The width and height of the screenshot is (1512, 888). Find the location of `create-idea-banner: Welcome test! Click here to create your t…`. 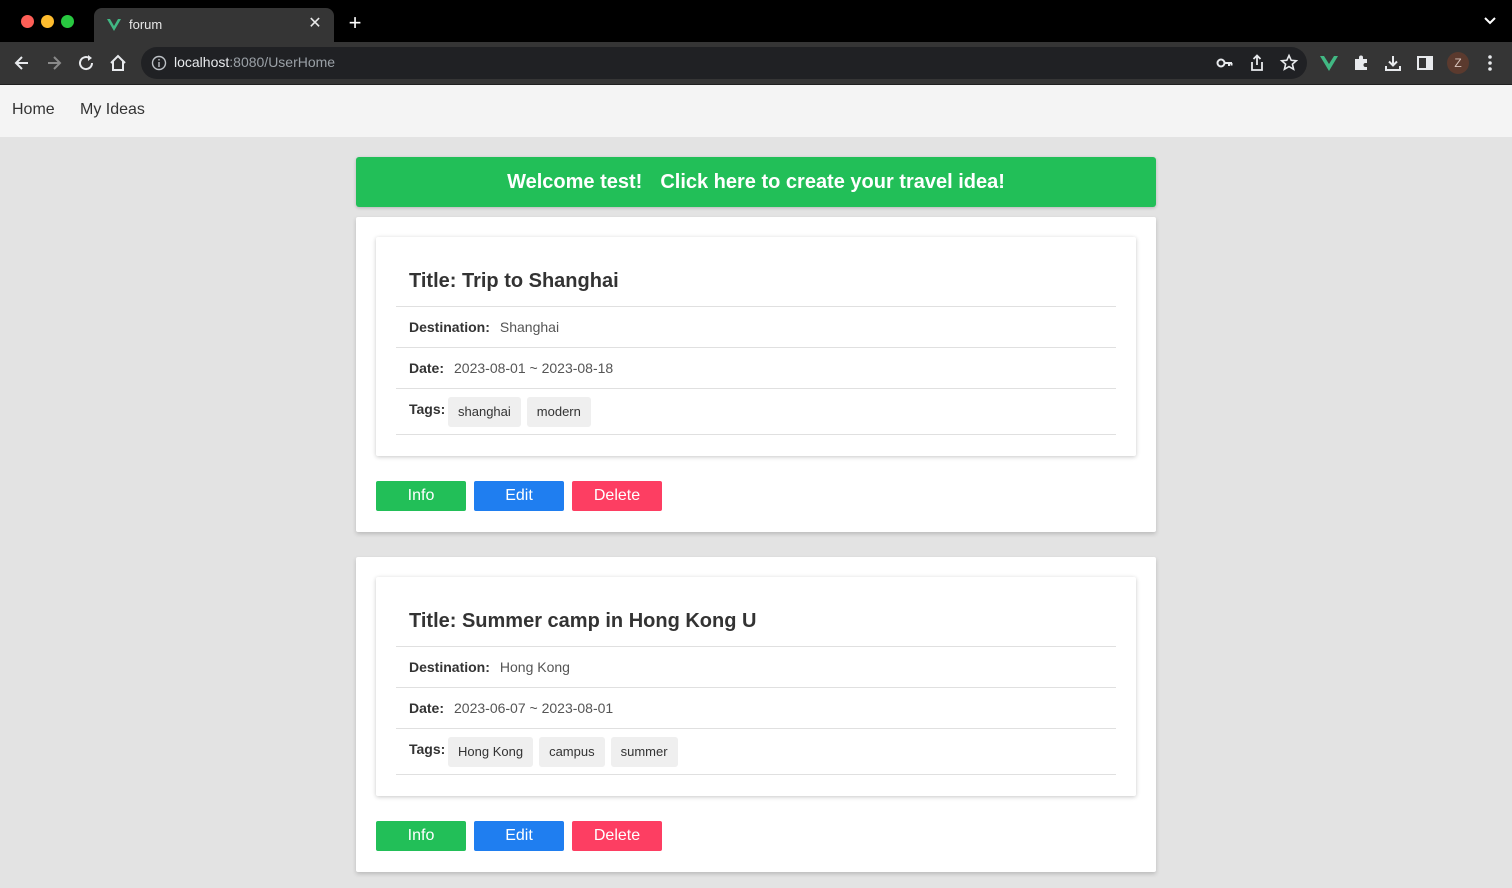

create-idea-banner: Welcome test! Click here to create your t… is located at coordinates (756, 182).